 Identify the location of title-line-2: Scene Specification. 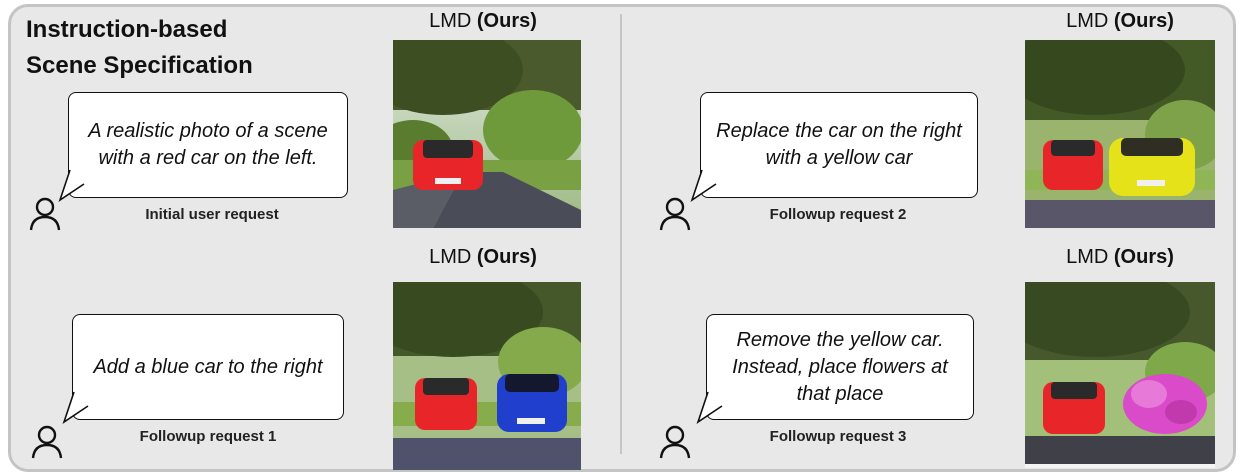
(139, 65).